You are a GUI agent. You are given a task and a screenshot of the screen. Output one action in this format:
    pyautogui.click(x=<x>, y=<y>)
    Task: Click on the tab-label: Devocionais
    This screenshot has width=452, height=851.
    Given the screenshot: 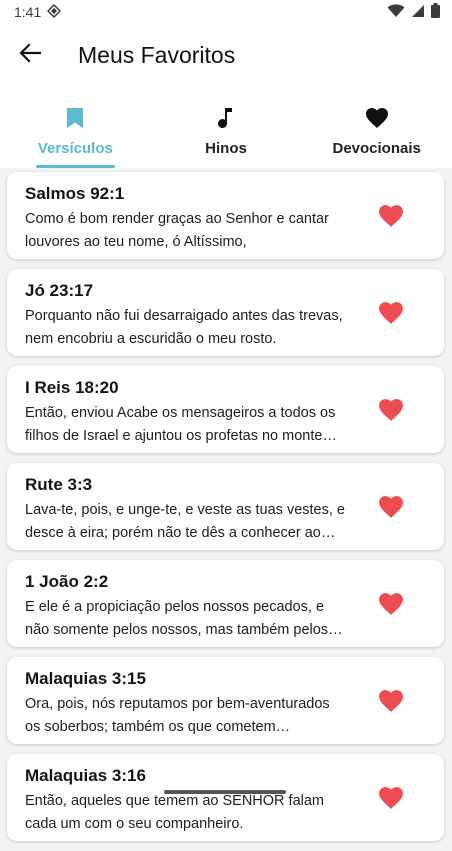 What is the action you would take?
    pyautogui.click(x=376, y=148)
    